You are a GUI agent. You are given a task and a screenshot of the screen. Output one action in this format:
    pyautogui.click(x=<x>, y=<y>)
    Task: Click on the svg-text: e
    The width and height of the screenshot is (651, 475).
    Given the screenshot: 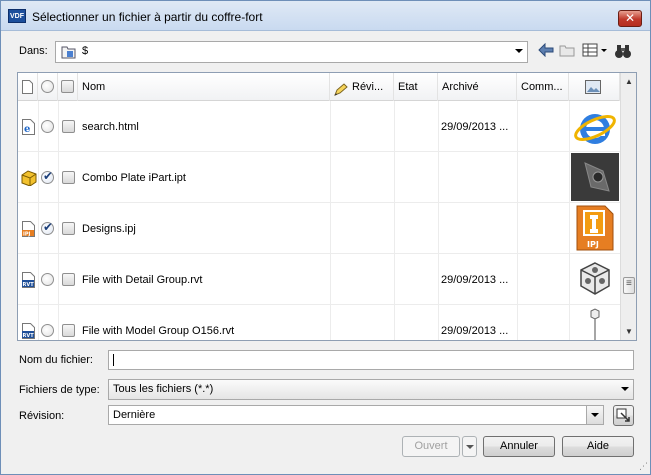 What is the action you would take?
    pyautogui.click(x=27, y=129)
    